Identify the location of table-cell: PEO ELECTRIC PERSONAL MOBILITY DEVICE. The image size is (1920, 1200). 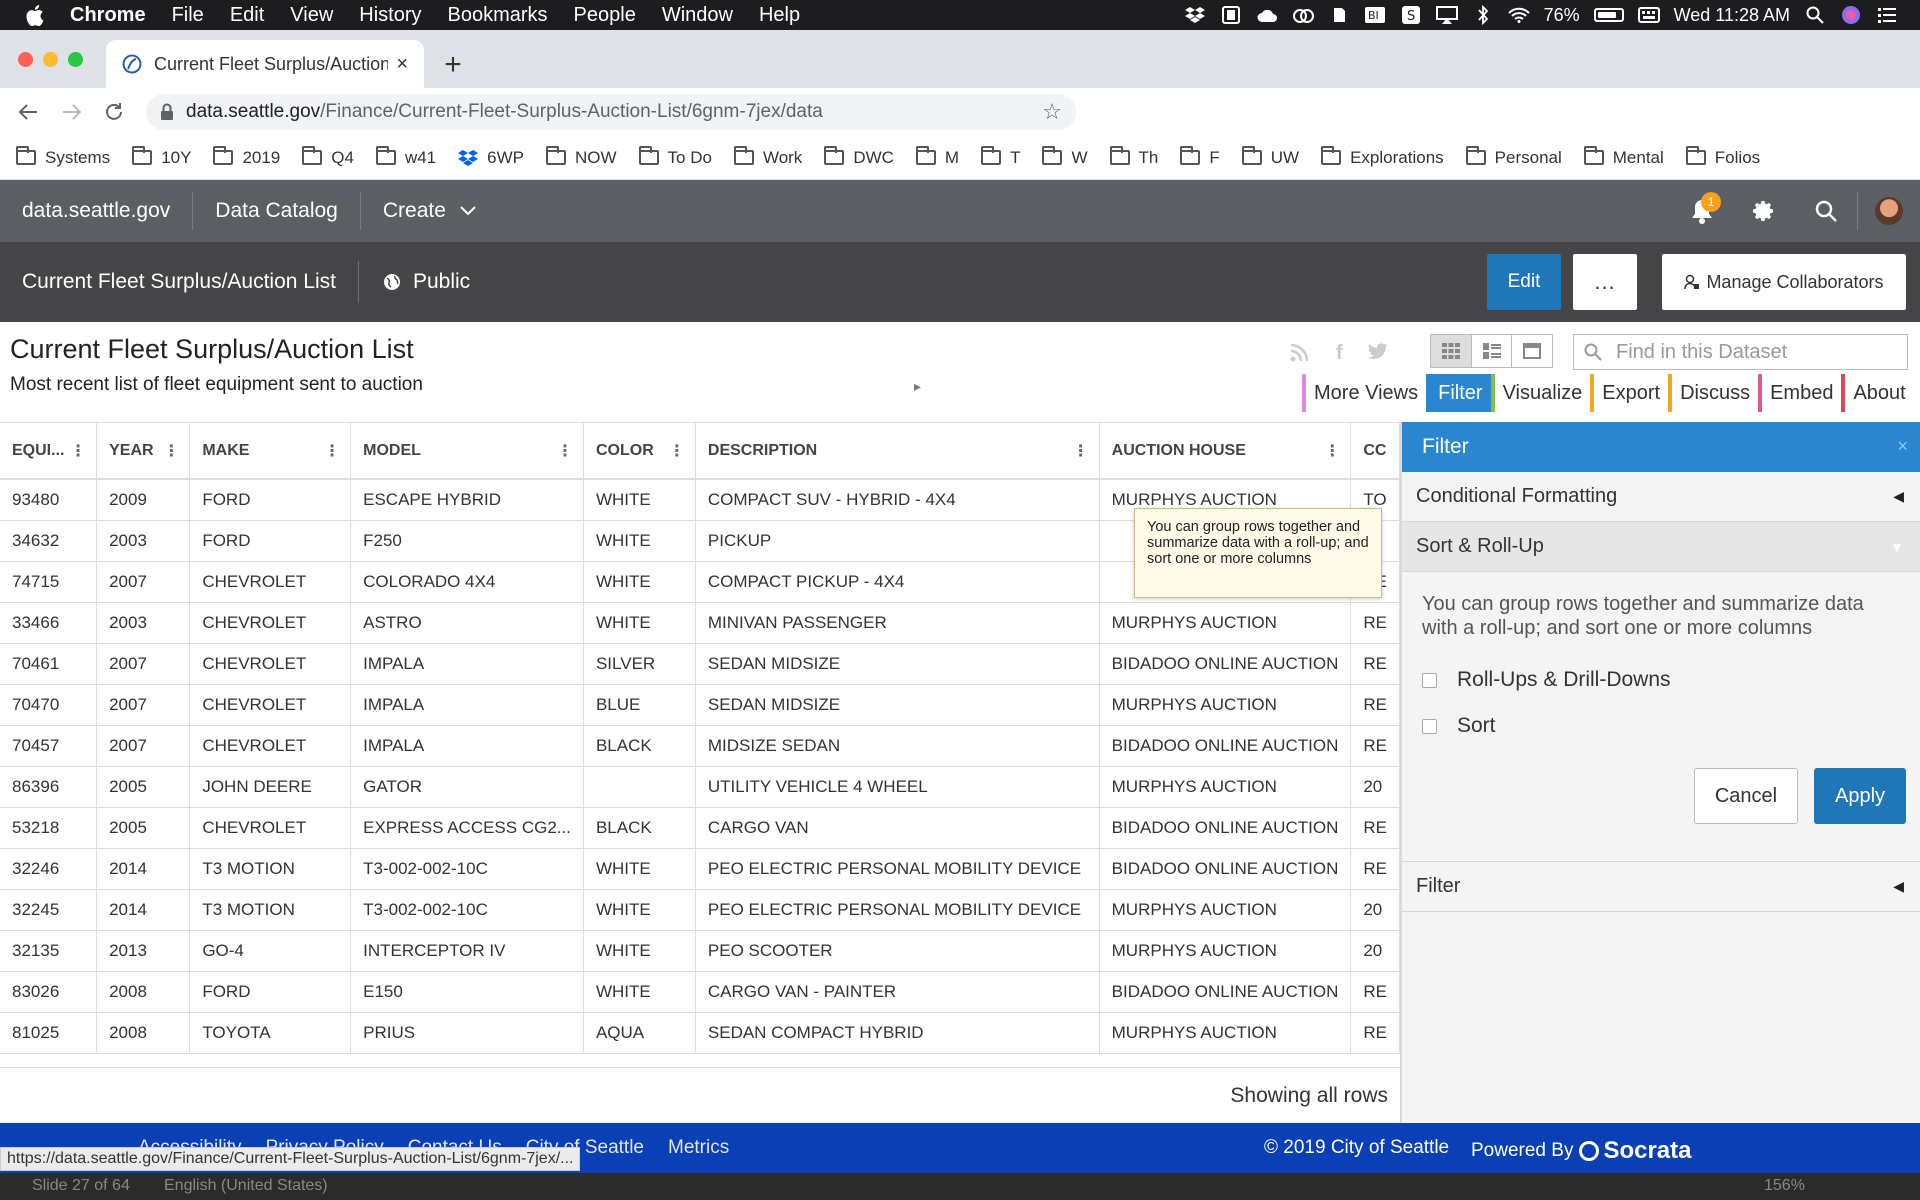
(897, 910).